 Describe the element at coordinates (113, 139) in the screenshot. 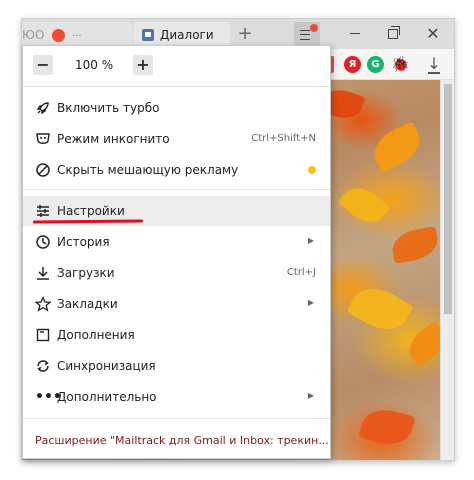

I see `menu-item-label: Режим инкогнито` at that location.